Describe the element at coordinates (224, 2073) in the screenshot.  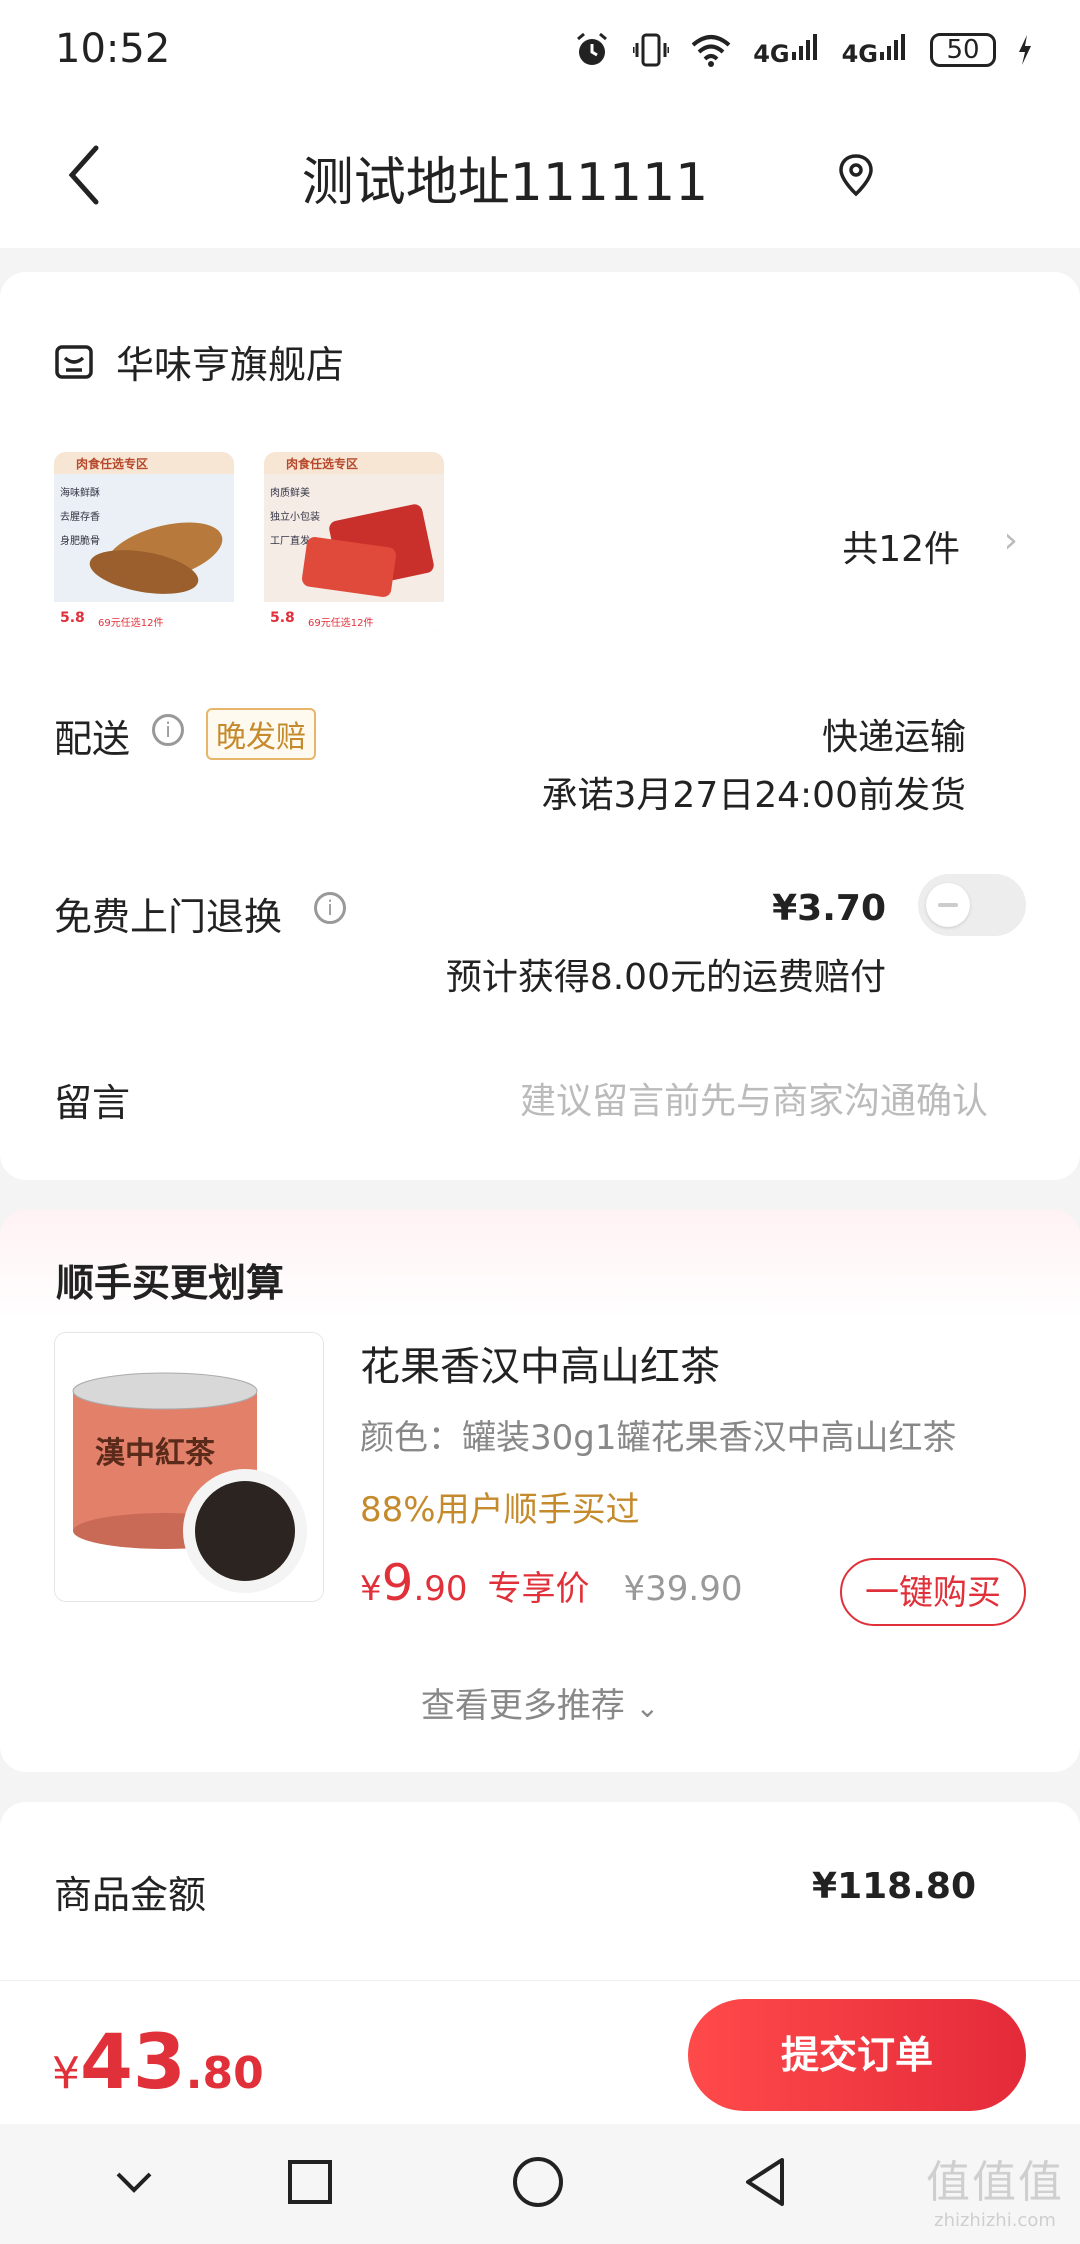
I see `total-decimal: .80` at that location.